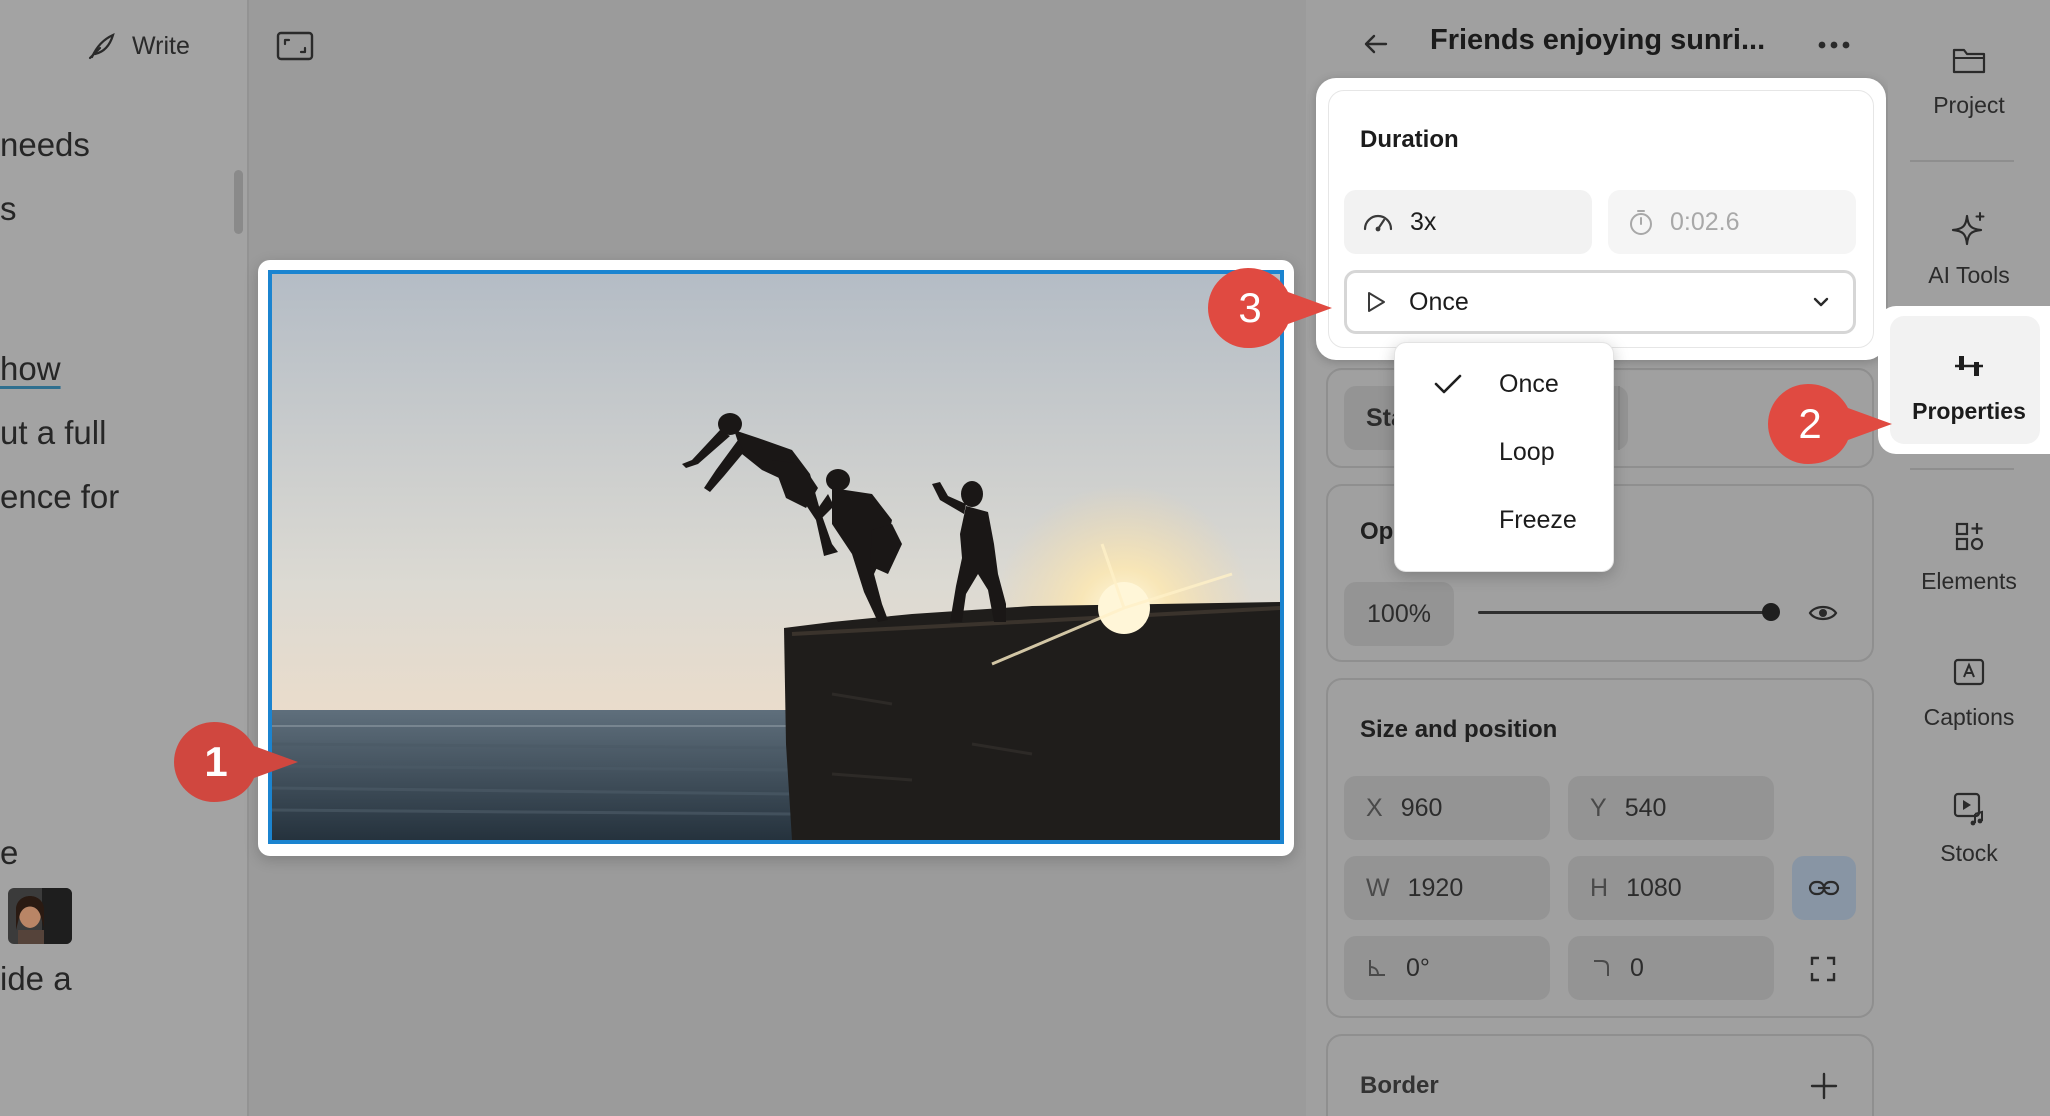 The width and height of the screenshot is (2050, 1116). I want to click on rail-item-properties: Properties, so click(1969, 396).